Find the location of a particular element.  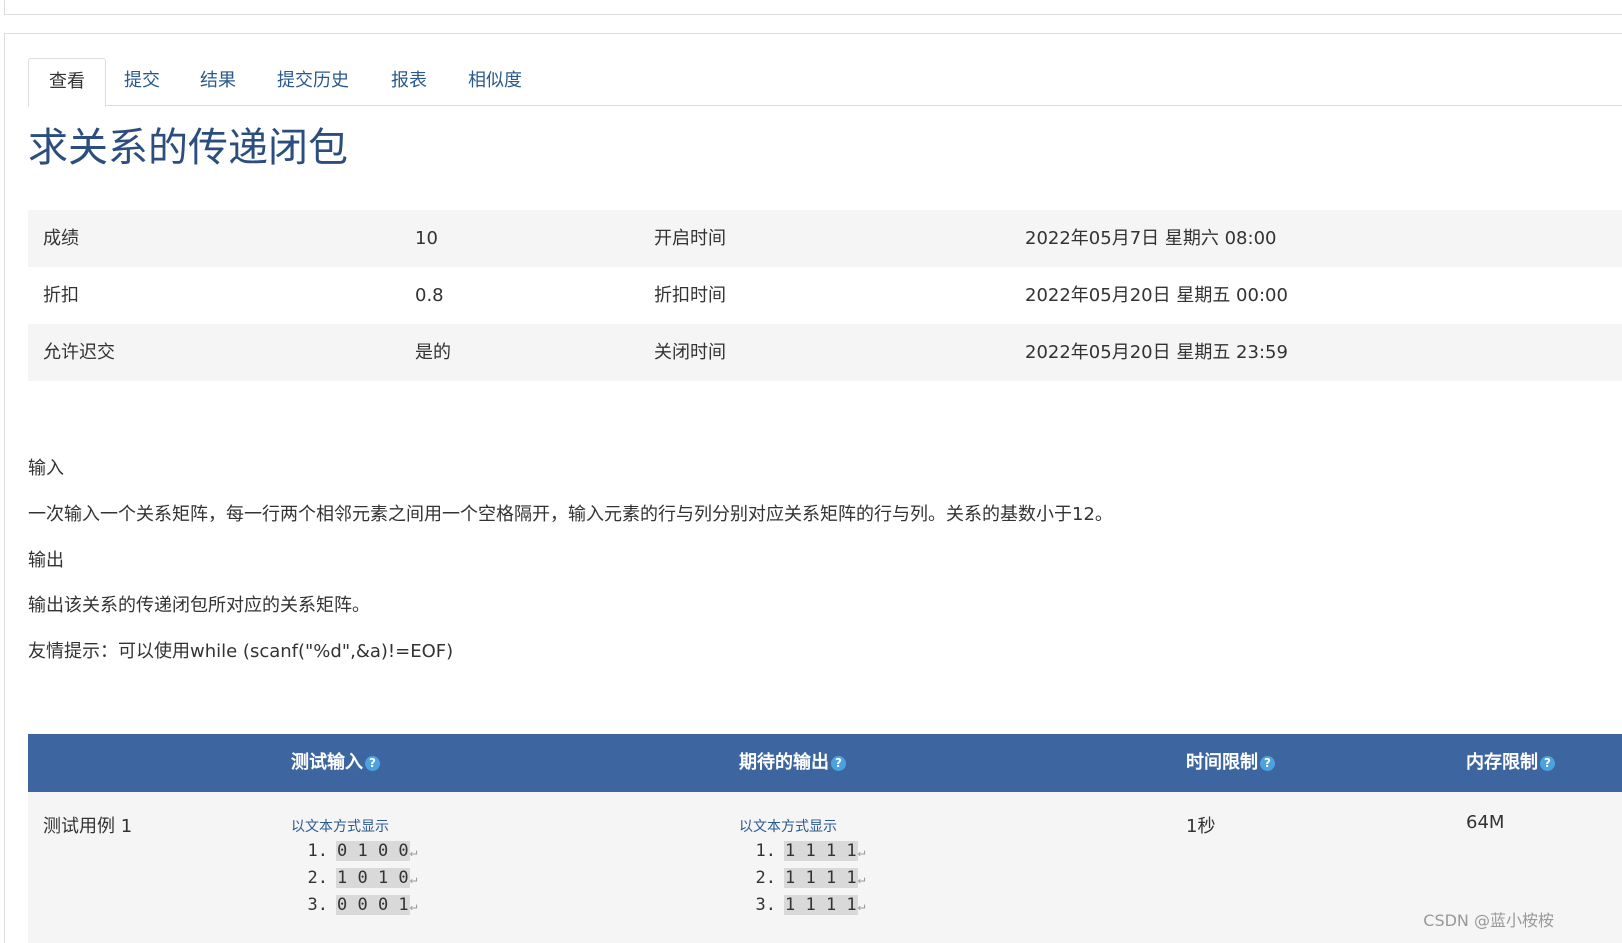

info-label: 成绩 is located at coordinates (61, 238).